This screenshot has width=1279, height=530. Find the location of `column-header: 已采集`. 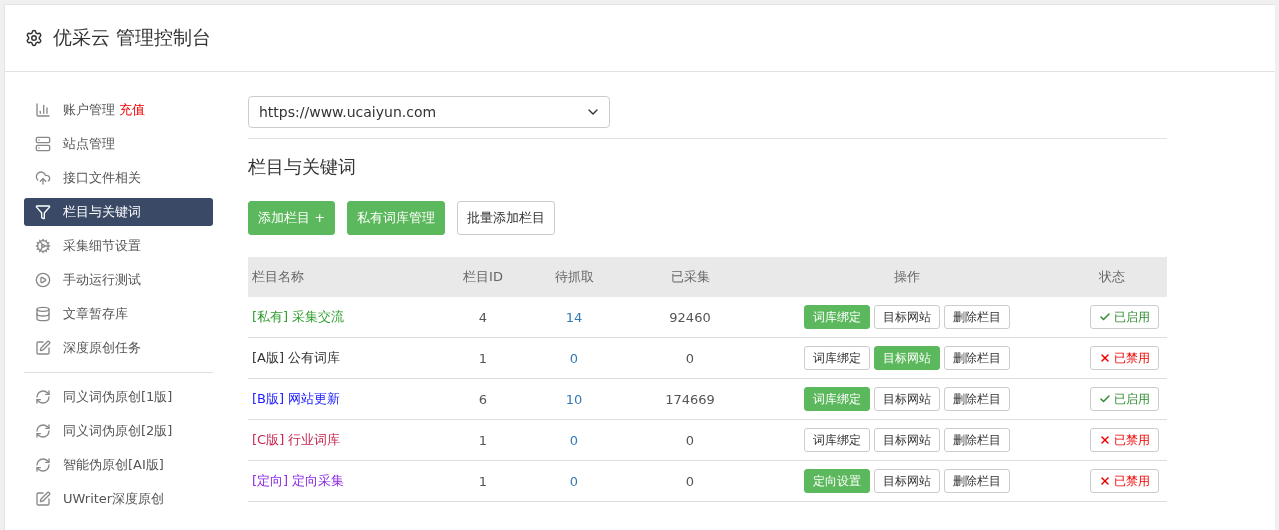

column-header: 已采集 is located at coordinates (690, 277).